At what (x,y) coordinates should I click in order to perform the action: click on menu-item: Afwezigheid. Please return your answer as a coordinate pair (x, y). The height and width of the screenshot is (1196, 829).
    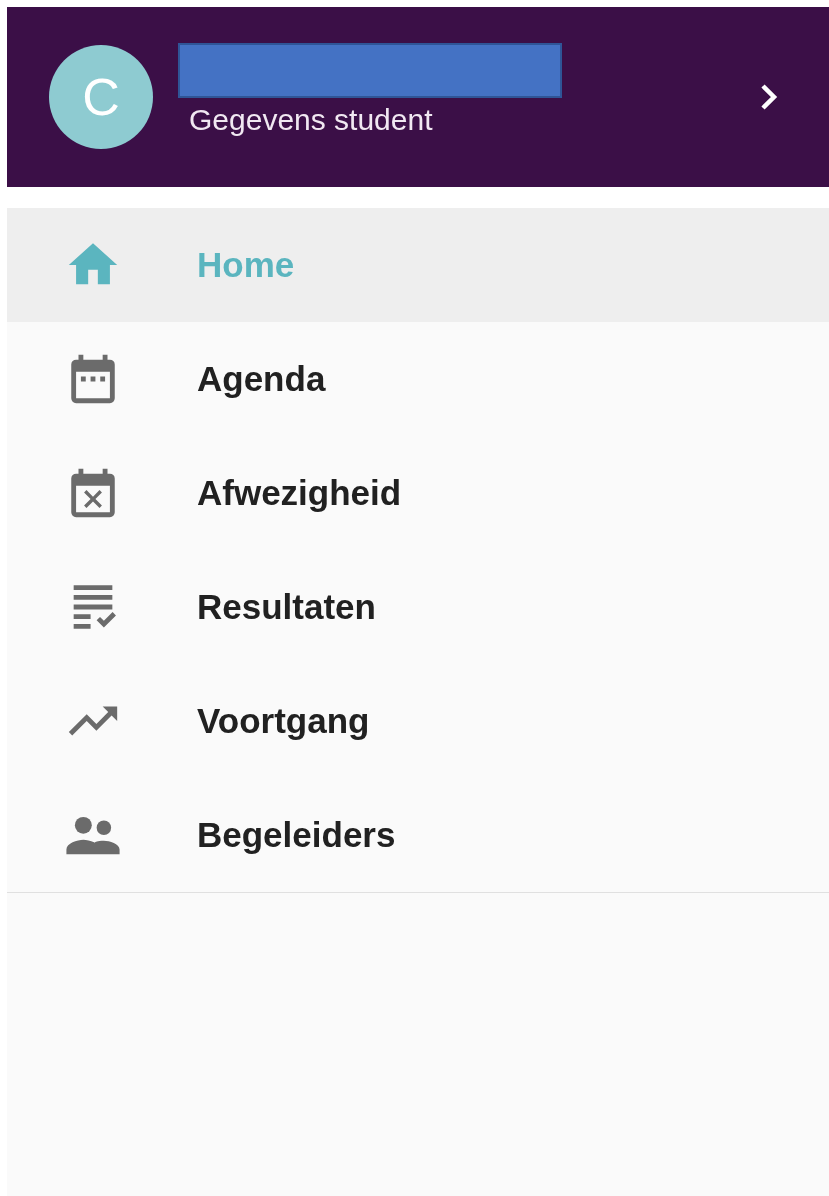
    Looking at the image, I should click on (418, 493).